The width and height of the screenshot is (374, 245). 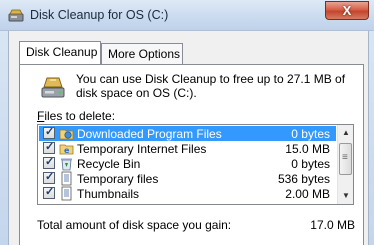 What do you see at coordinates (49, 162) in the screenshot?
I see `checkbox-recycle-bin` at bounding box center [49, 162].